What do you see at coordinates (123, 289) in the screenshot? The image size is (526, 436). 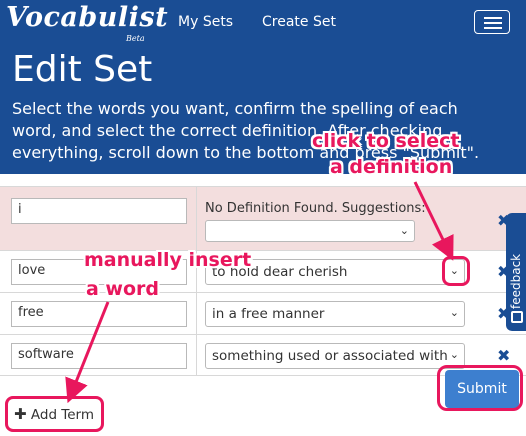 I see `annotation-insert-word-2: a word` at bounding box center [123, 289].